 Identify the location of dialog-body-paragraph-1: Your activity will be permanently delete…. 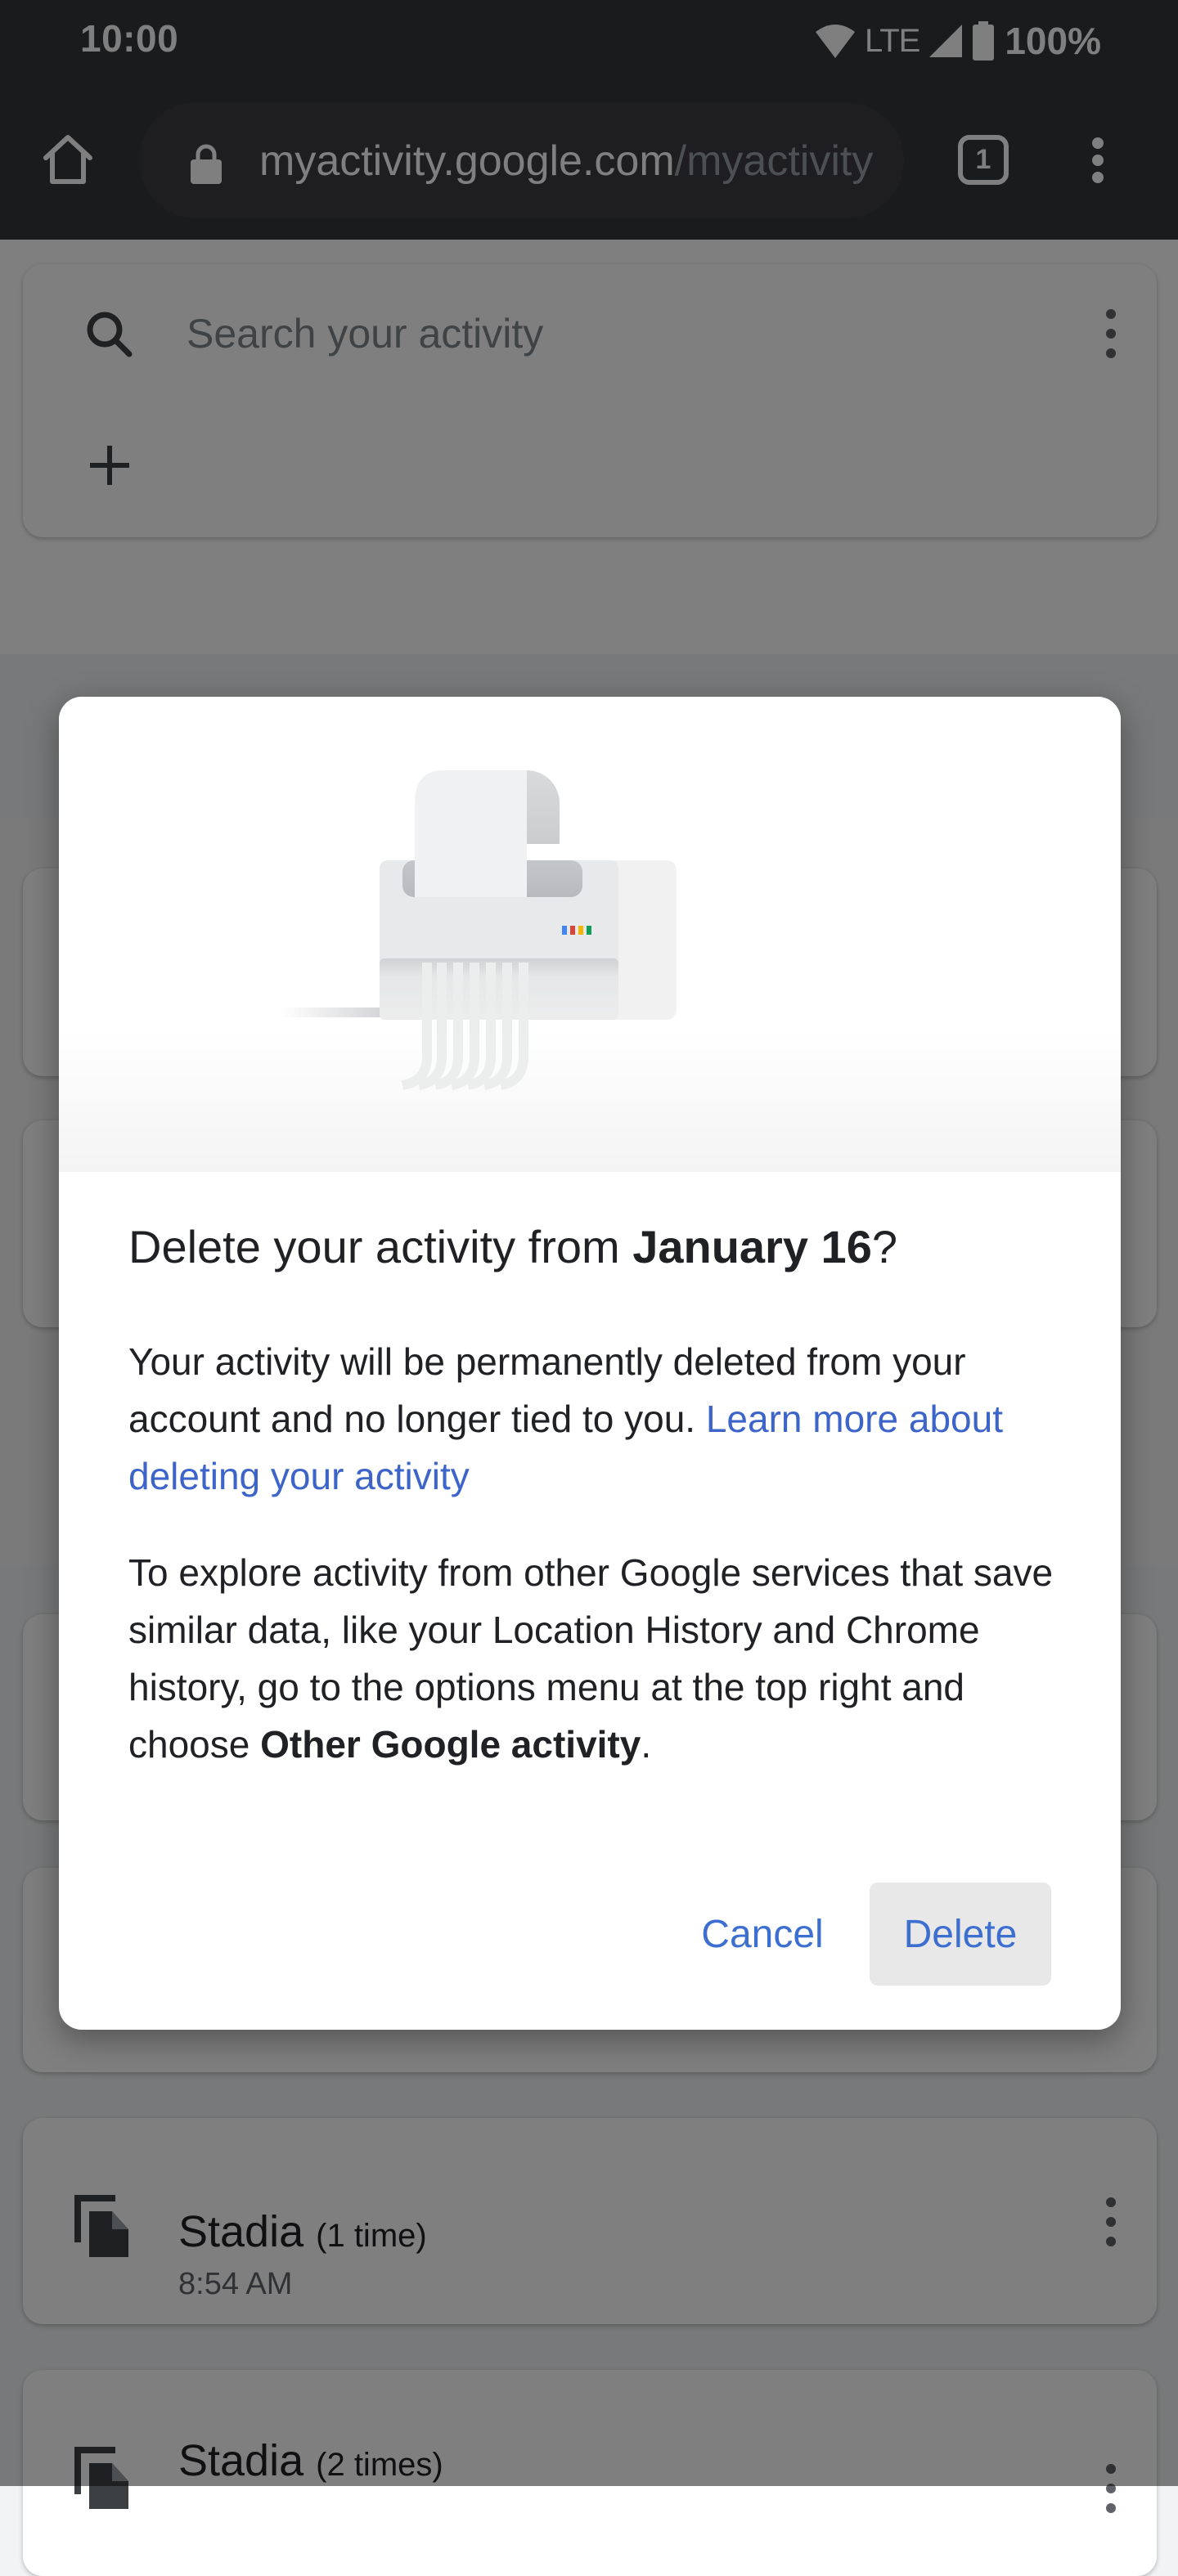
(594, 1419).